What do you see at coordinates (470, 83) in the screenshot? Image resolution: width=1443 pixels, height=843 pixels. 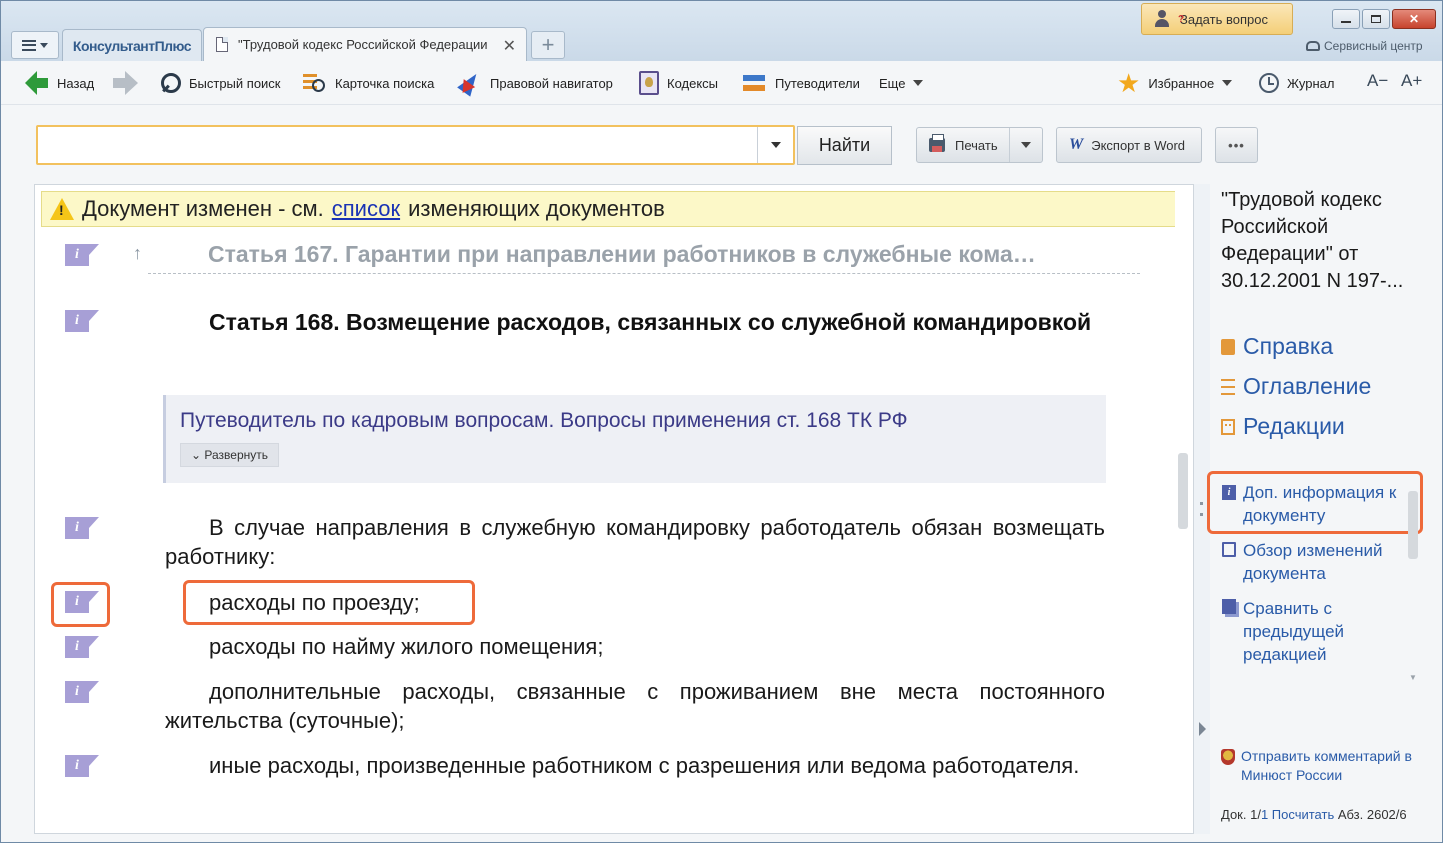 I see `navigator-icon` at bounding box center [470, 83].